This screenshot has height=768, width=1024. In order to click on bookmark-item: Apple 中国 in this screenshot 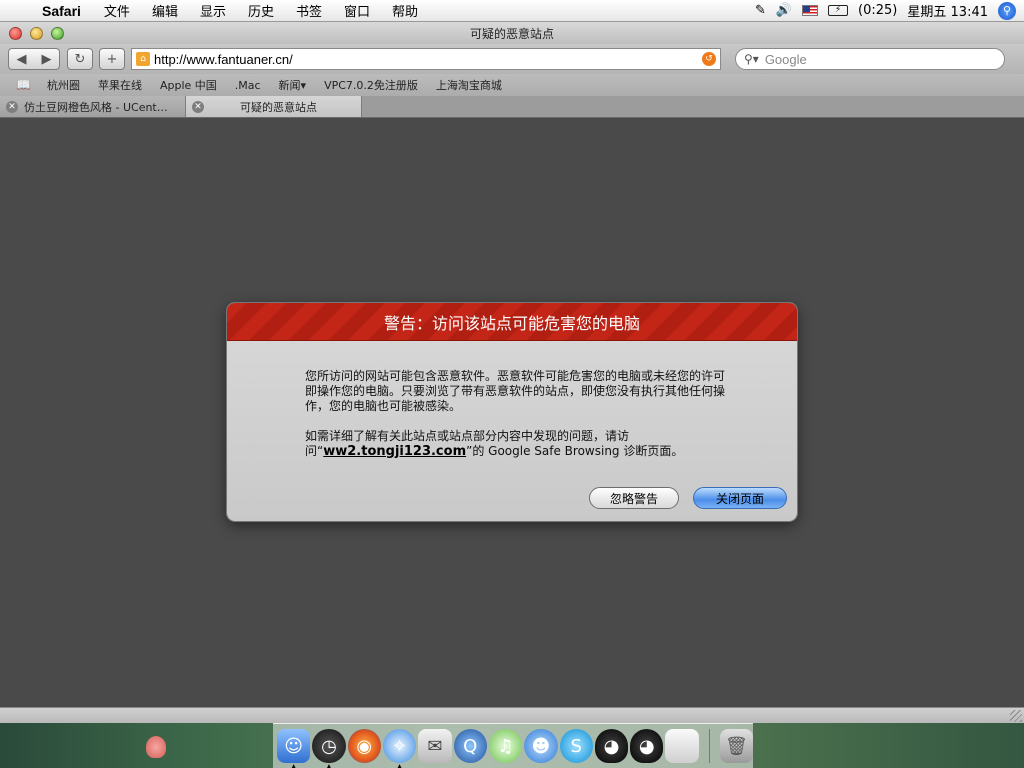, I will do `click(188, 85)`.